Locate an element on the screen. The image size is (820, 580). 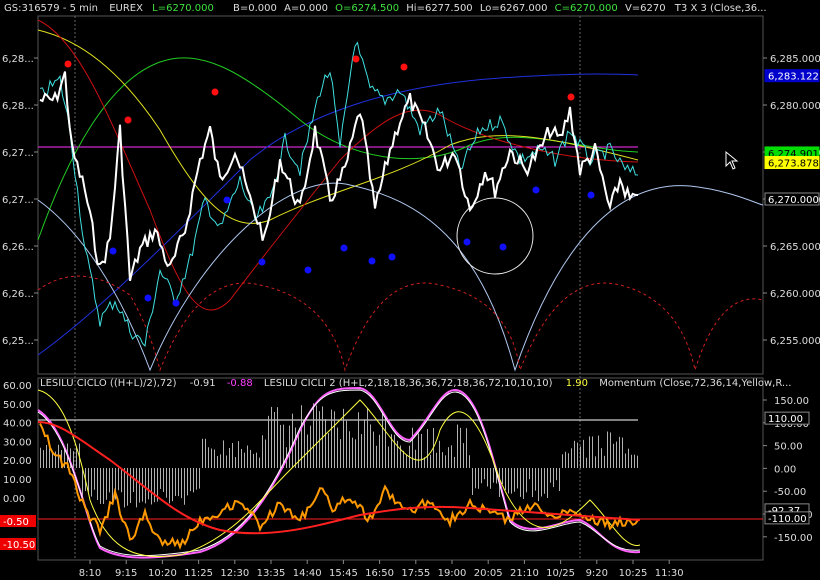
ind-tag-label: 110.00 is located at coordinates (785, 419).